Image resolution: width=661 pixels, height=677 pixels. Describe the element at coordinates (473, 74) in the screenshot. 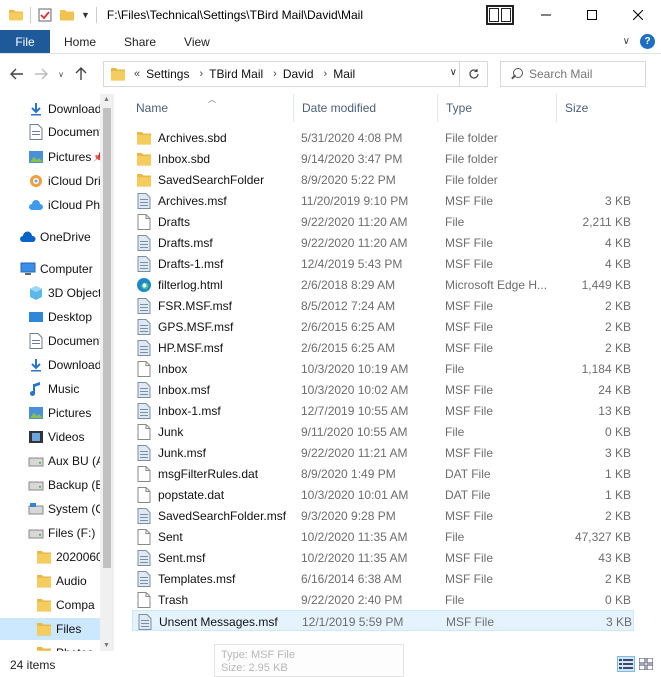

I see `refresh-button` at that location.